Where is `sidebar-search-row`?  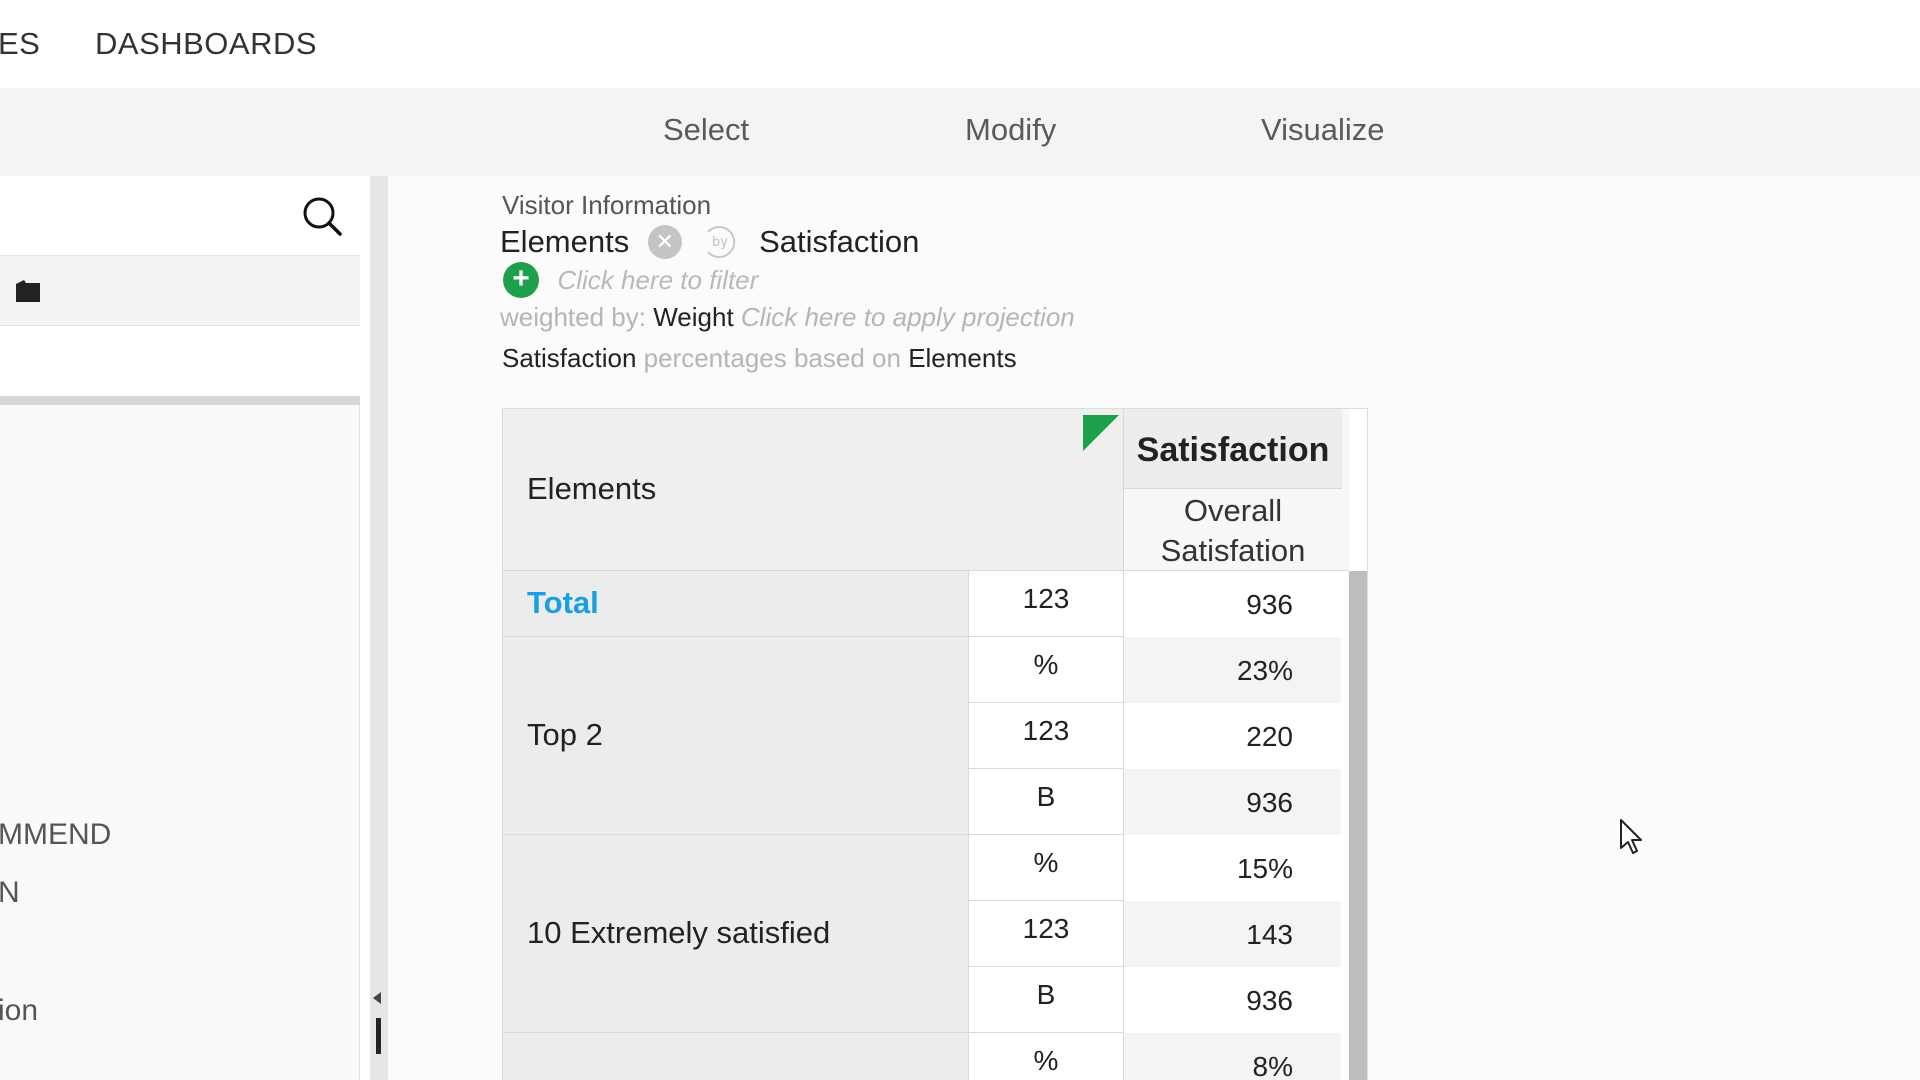
sidebar-search-row is located at coordinates (180, 216).